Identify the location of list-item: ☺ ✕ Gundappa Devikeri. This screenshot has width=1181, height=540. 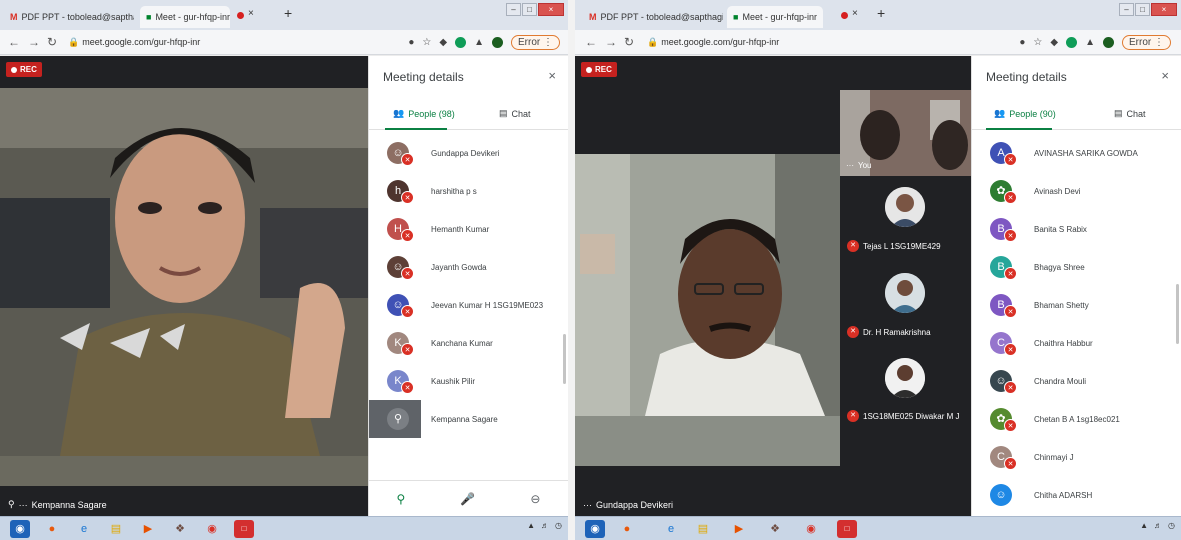
(468, 153).